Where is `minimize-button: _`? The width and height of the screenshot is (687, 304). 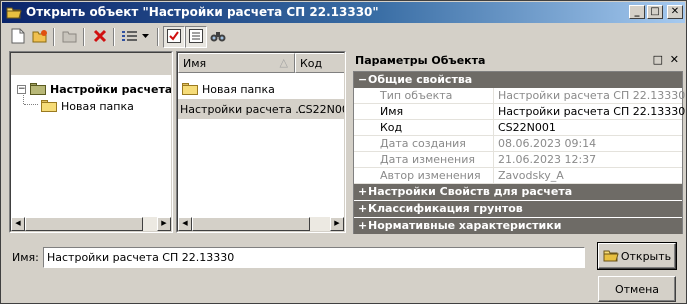 minimize-button: _ is located at coordinates (637, 12).